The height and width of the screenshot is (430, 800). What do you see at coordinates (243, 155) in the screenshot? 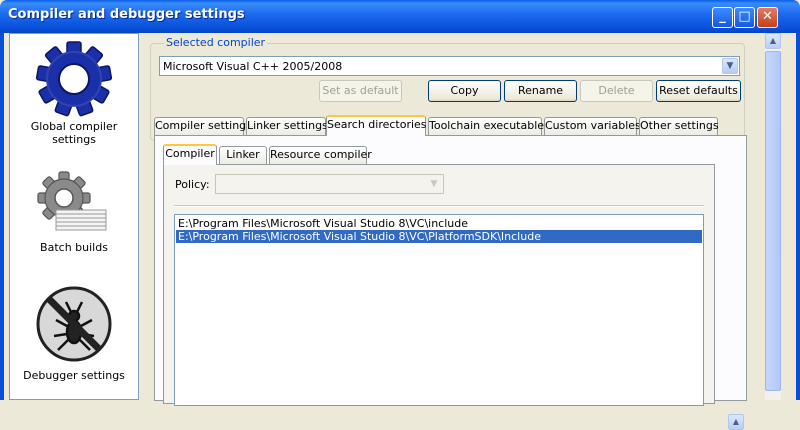
I see `subtab-linker: Linker` at bounding box center [243, 155].